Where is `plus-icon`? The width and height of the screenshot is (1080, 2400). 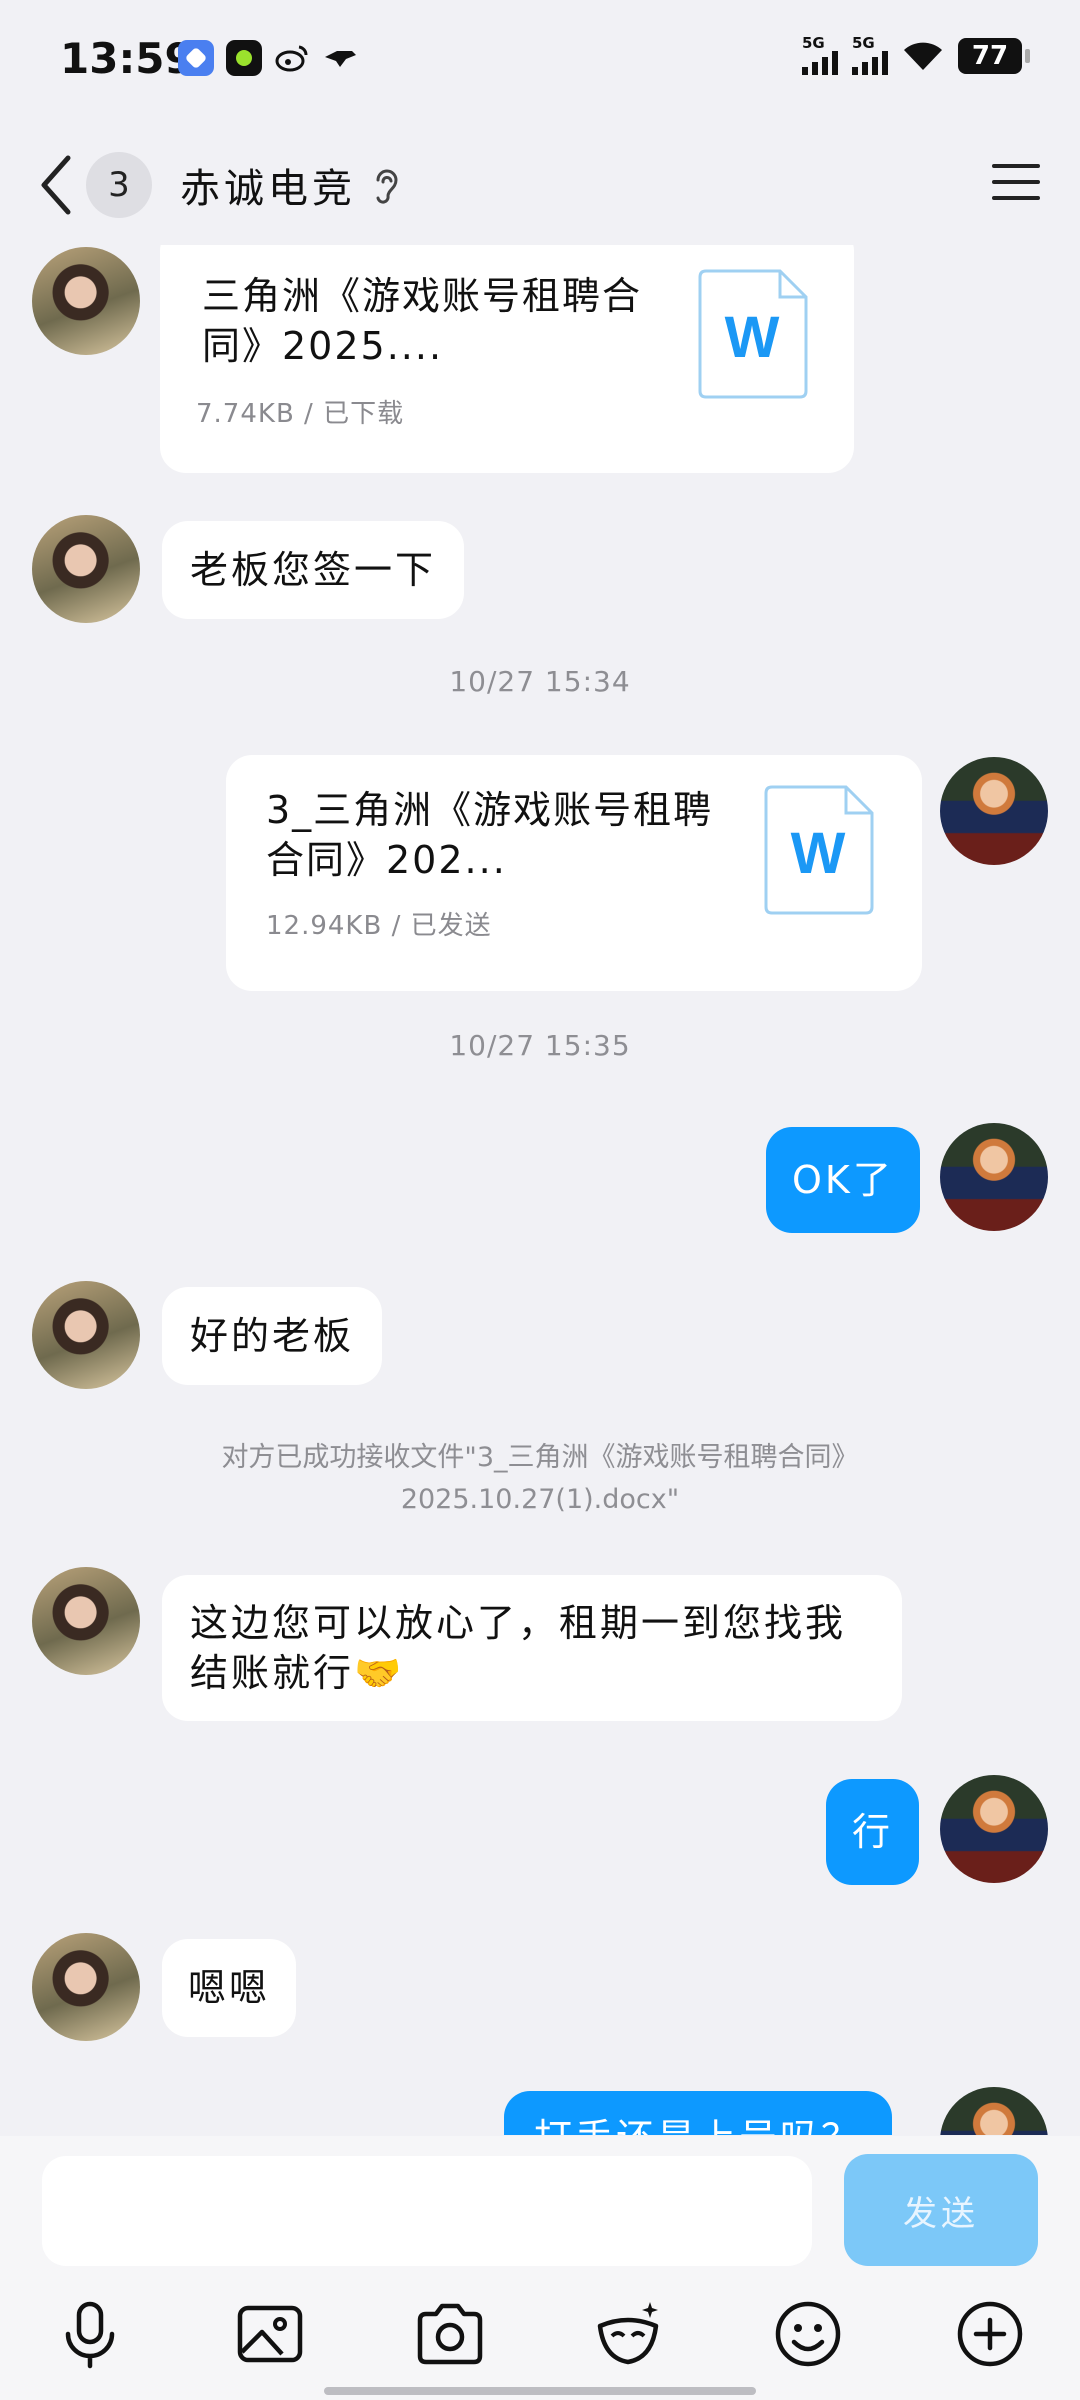
plus-icon is located at coordinates (990, 2334).